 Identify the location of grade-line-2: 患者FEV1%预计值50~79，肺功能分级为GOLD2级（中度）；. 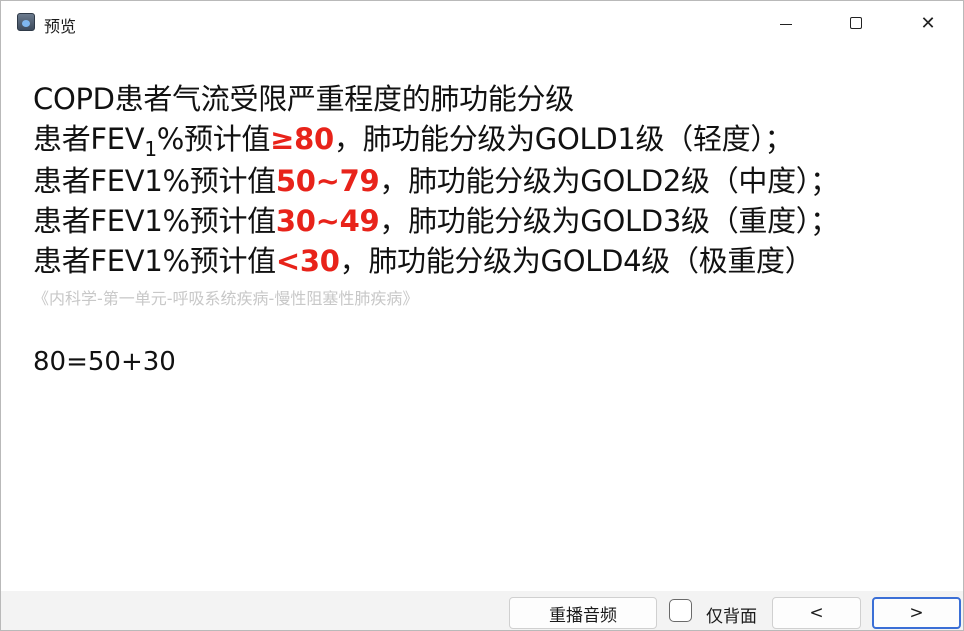
(488, 181).